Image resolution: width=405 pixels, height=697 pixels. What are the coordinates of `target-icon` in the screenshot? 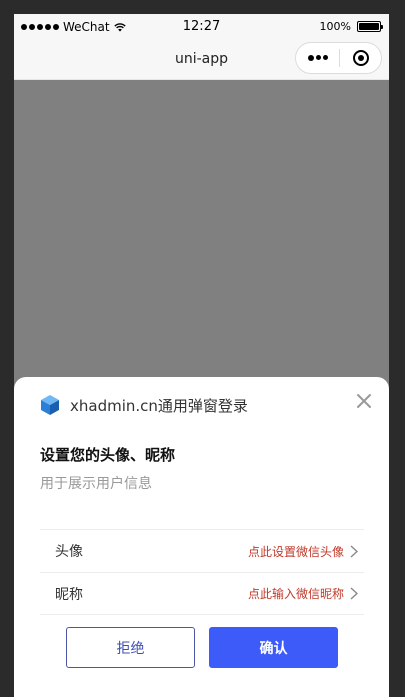 It's located at (360, 58).